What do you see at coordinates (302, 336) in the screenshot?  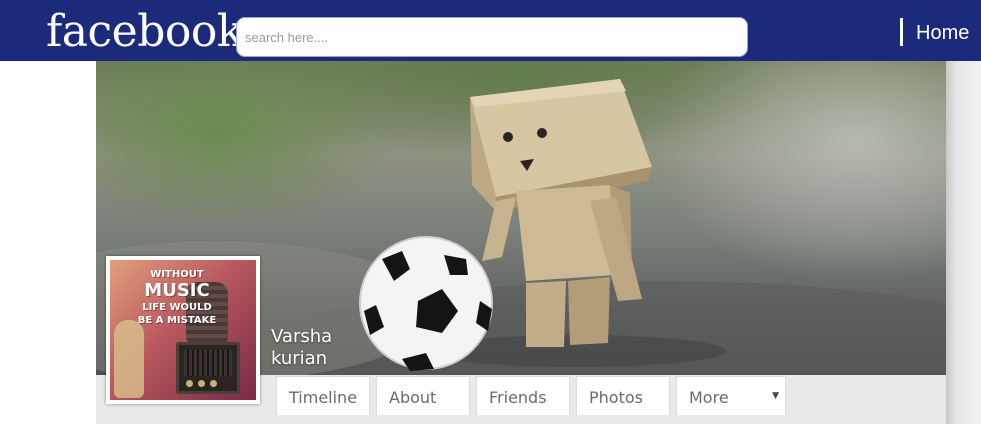 I see `profile-first-name: Varsha` at bounding box center [302, 336].